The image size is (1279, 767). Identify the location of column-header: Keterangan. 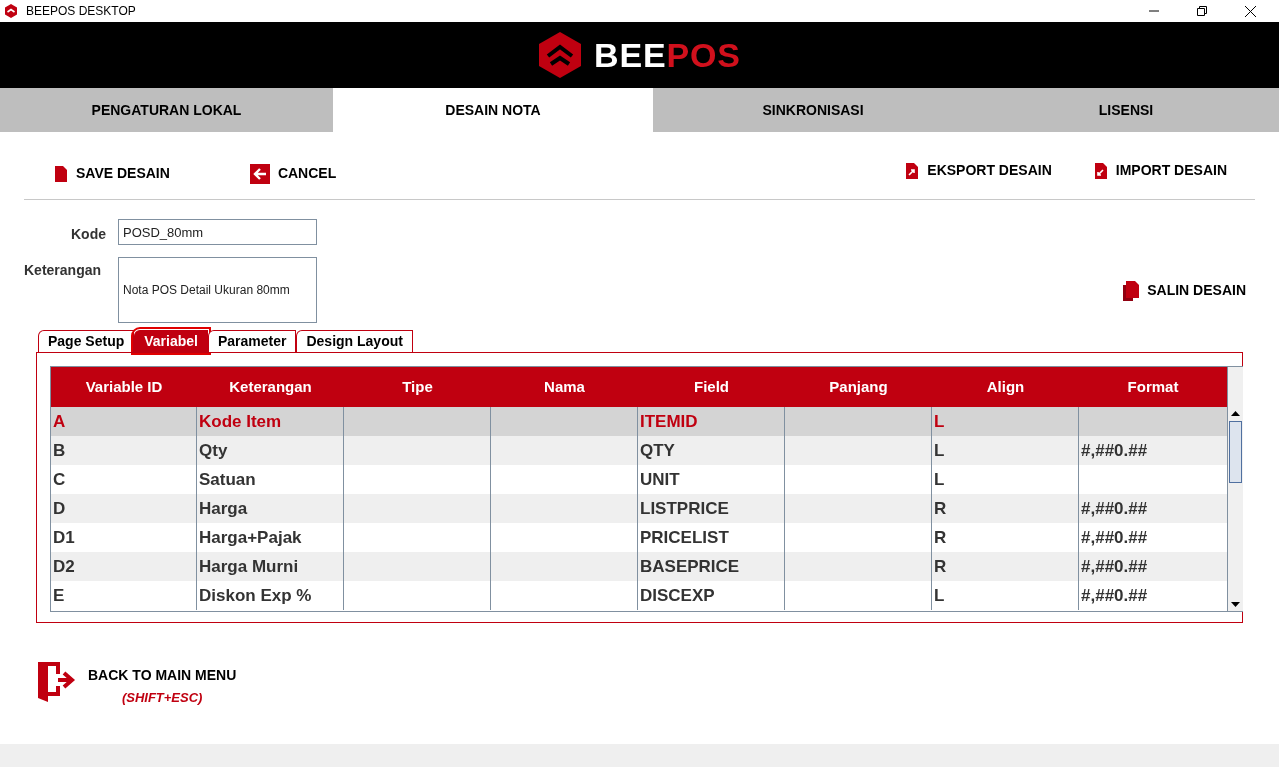
(270, 387).